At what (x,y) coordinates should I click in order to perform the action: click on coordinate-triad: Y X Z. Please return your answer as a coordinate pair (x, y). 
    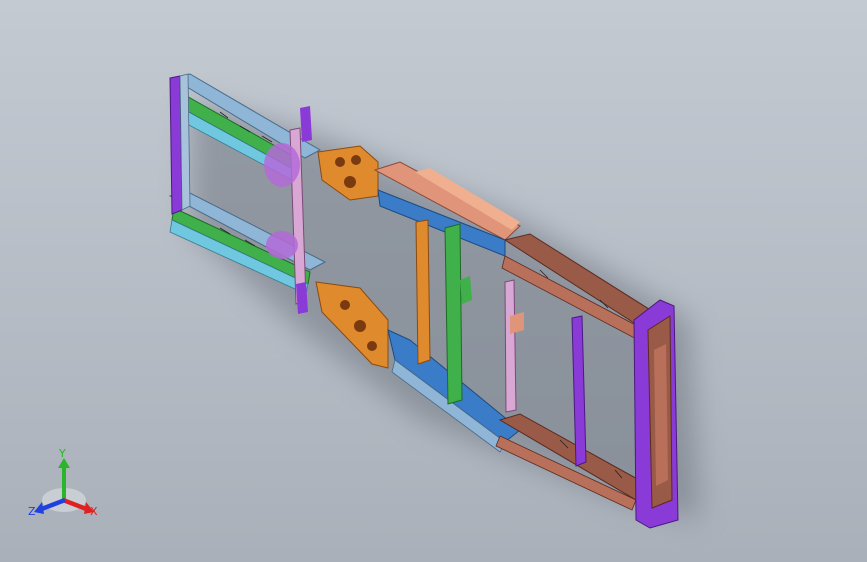
    Looking at the image, I should click on (64, 486).